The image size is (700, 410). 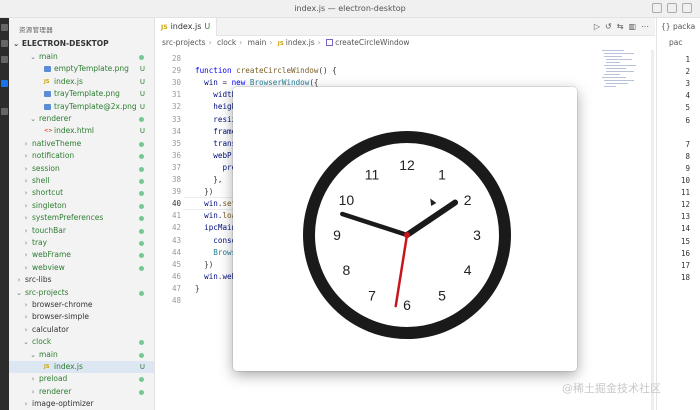 I want to click on breadcrumb-item: src-projects, so click(x=184, y=42).